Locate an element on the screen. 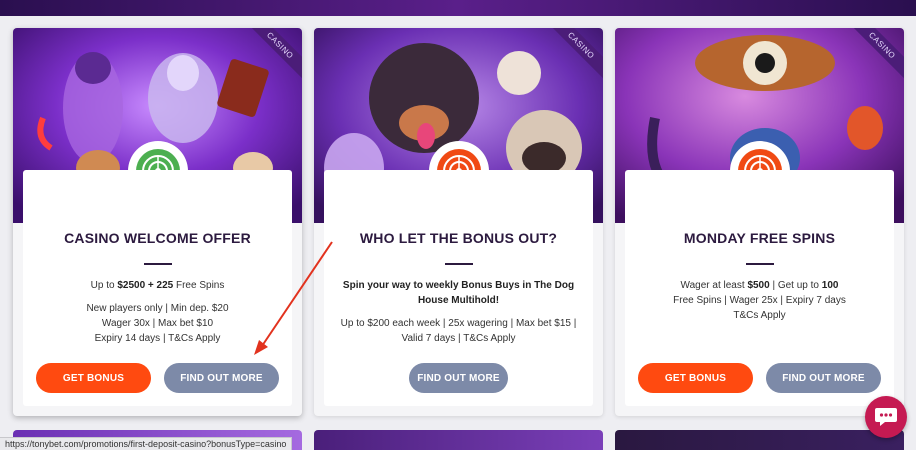  chat-bubble-icon is located at coordinates (886, 417).